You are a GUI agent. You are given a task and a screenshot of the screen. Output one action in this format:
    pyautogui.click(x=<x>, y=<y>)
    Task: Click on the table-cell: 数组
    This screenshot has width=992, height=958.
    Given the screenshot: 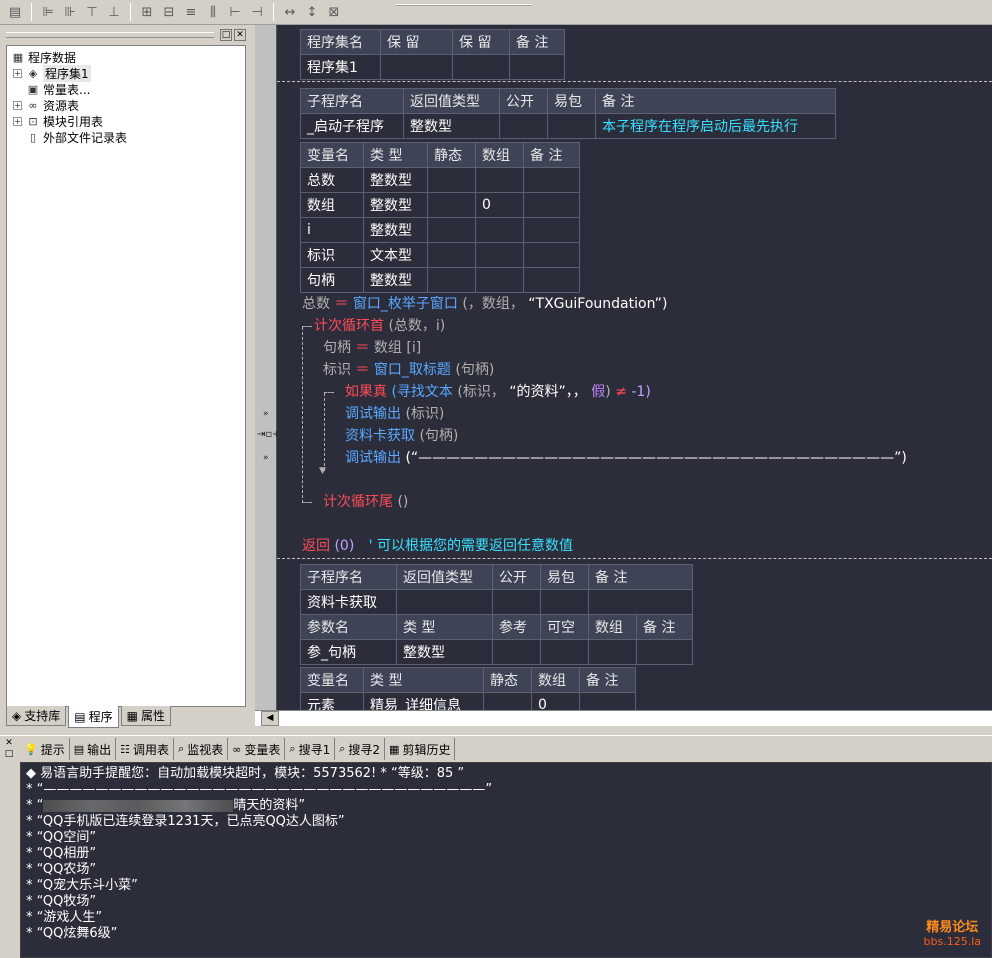 What is the action you would take?
    pyautogui.click(x=332, y=205)
    